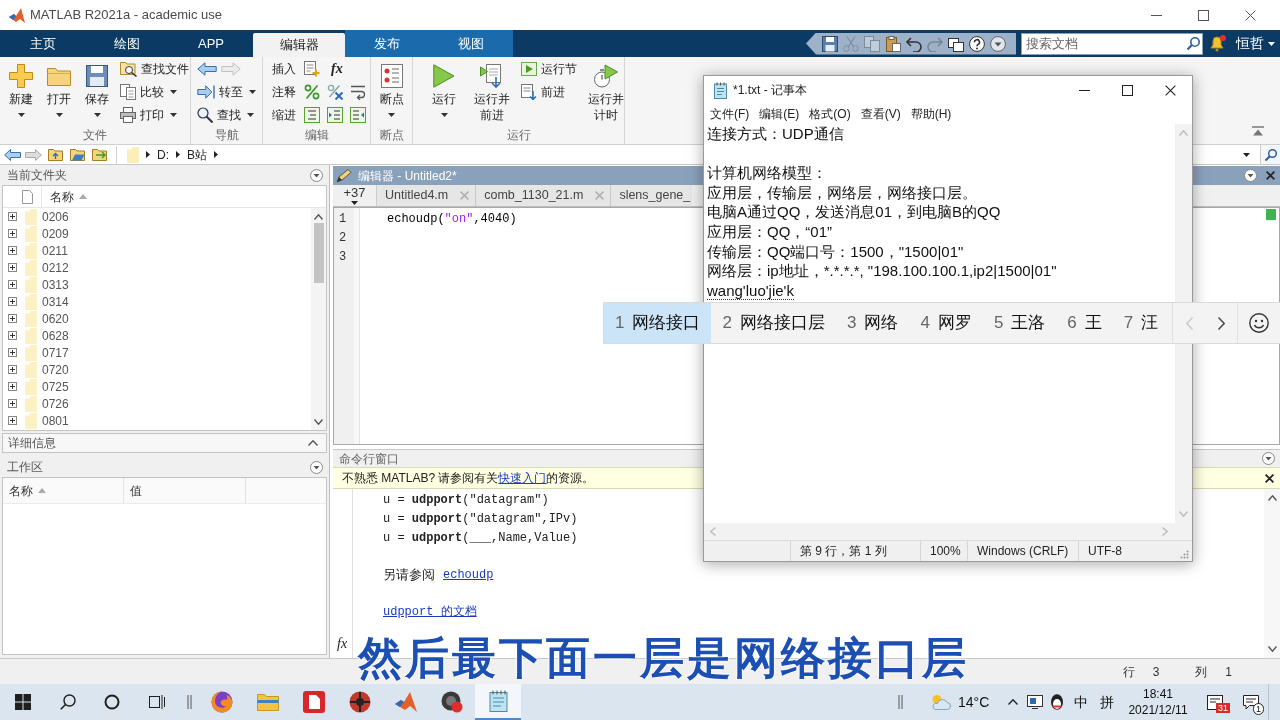 This screenshot has height=720, width=1280. What do you see at coordinates (59, 92) in the screenshot?
I see `ribbon-button: 打开` at bounding box center [59, 92].